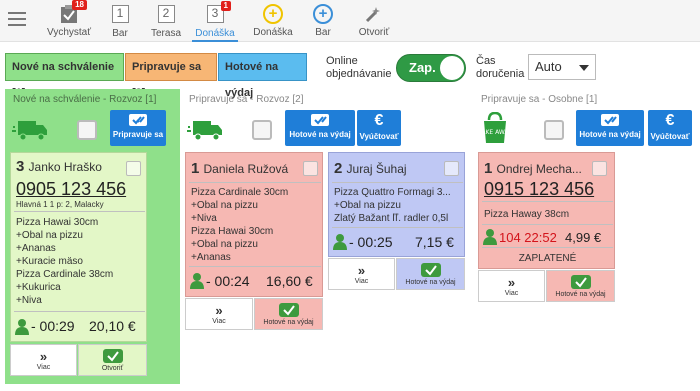 The width and height of the screenshot is (700, 391). I want to click on order-items: Pizza Haway 38cm, so click(526, 214).